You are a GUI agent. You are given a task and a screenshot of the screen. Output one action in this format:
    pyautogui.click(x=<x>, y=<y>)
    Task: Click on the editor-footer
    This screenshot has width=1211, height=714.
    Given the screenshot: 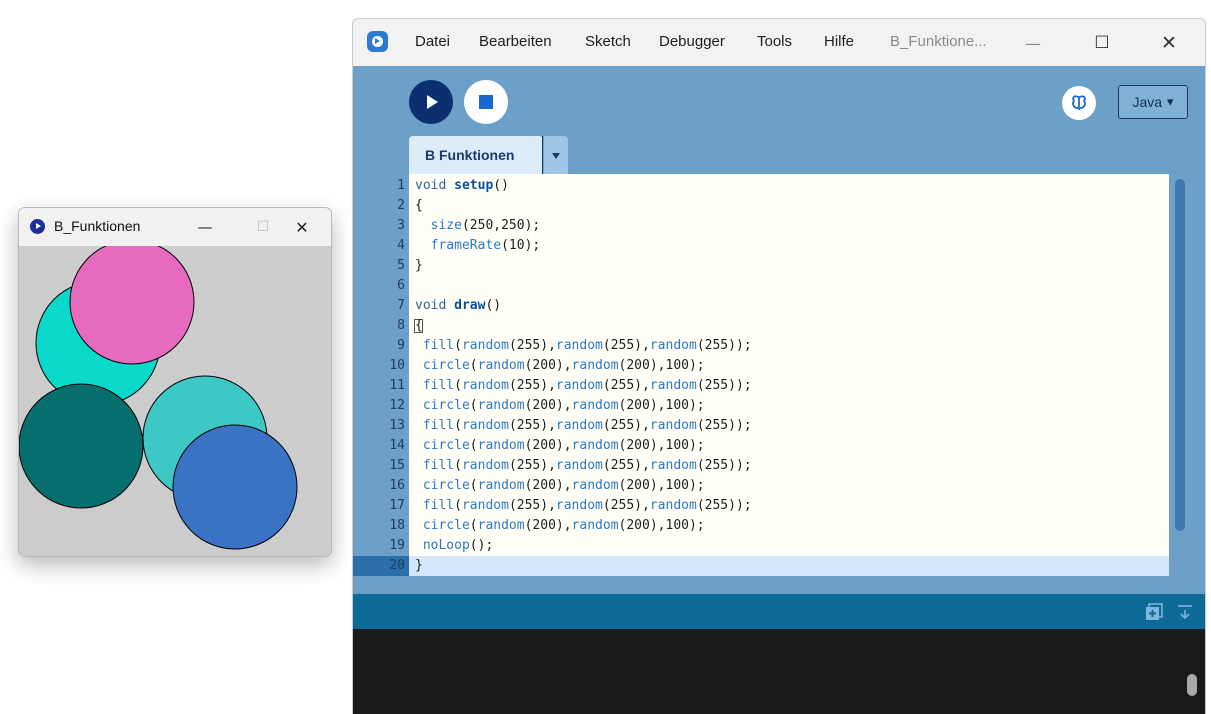 What is the action you would take?
    pyautogui.click(x=779, y=585)
    